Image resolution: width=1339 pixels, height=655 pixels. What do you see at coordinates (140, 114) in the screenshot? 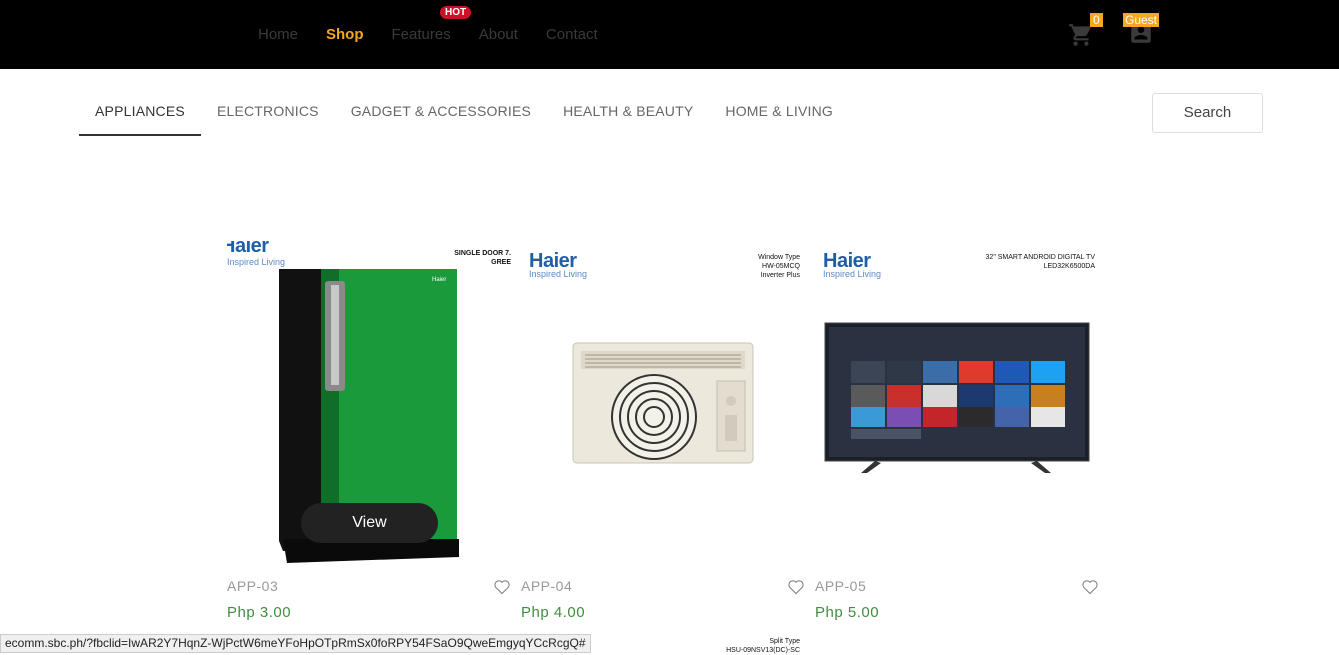
I see `tab-appliances: APPLIANCES` at bounding box center [140, 114].